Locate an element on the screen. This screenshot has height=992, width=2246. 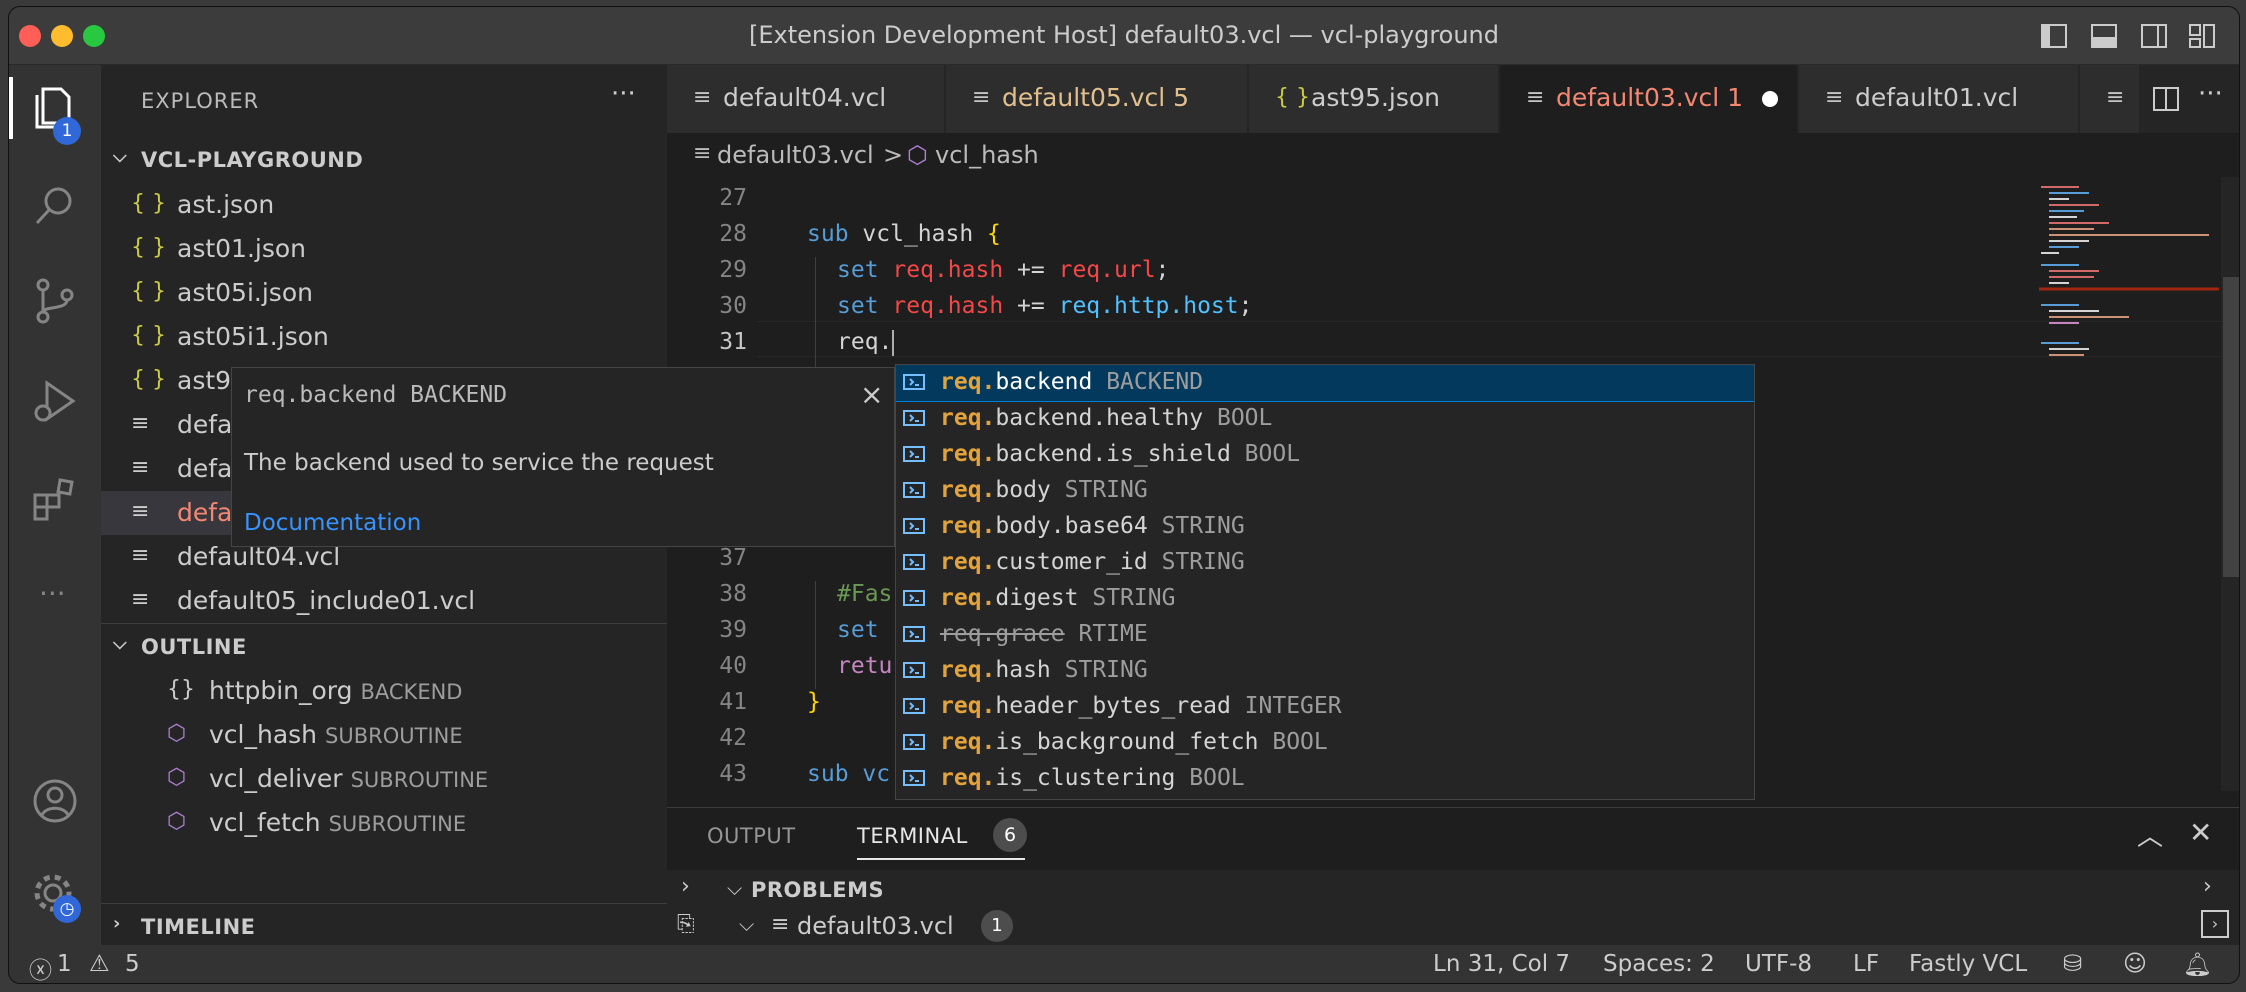
code-line-40: retu is located at coordinates (865, 666).